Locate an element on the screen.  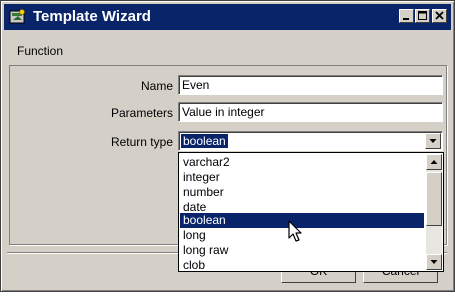
name-label: Name is located at coordinates (156, 86).